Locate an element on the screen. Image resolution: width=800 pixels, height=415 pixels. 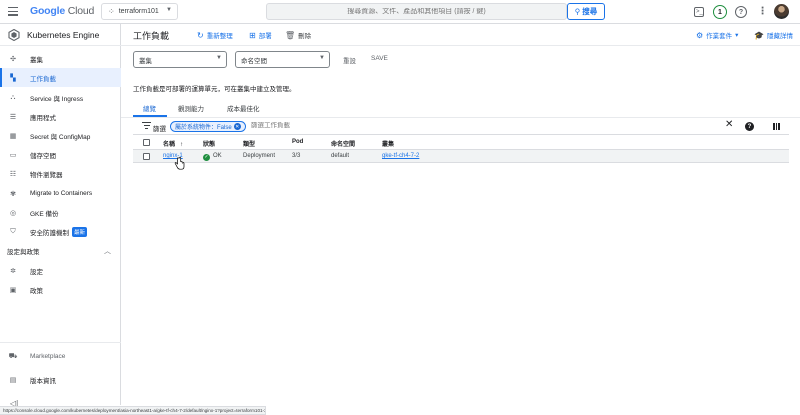
apps-icon: ☰ is located at coordinates (13, 117).